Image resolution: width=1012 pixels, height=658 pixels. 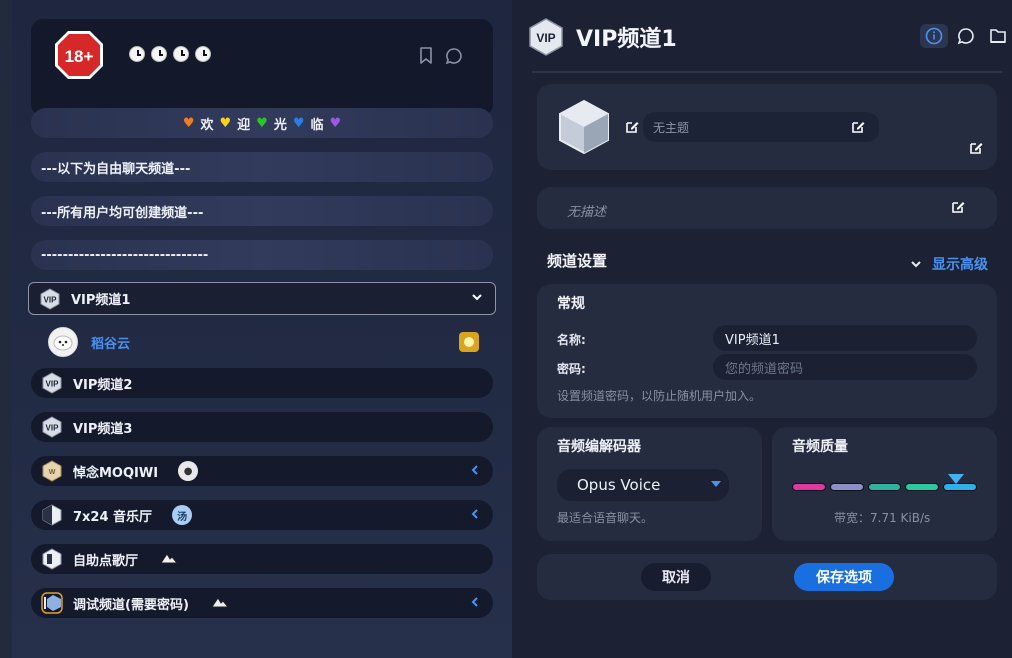 What do you see at coordinates (103, 429) in the screenshot?
I see `channel-label: VIP频道3` at bounding box center [103, 429].